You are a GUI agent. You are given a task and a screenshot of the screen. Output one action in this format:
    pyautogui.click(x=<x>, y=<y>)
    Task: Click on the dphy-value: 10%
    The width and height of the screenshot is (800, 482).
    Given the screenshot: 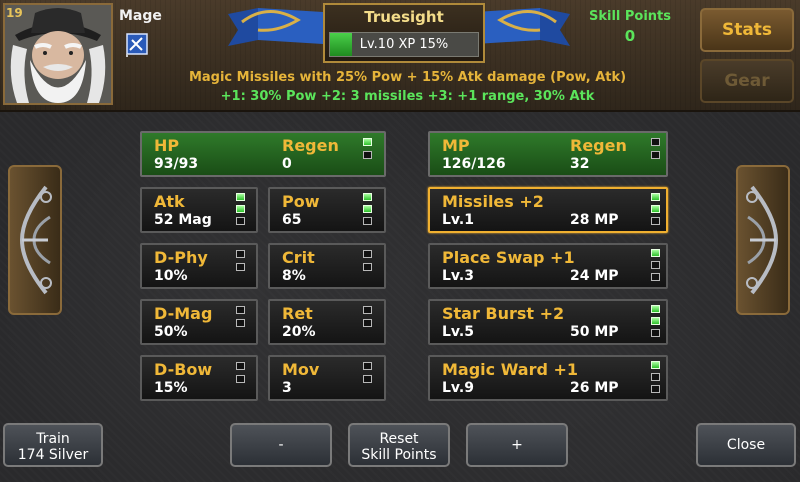 What is the action you would take?
    pyautogui.click(x=171, y=276)
    